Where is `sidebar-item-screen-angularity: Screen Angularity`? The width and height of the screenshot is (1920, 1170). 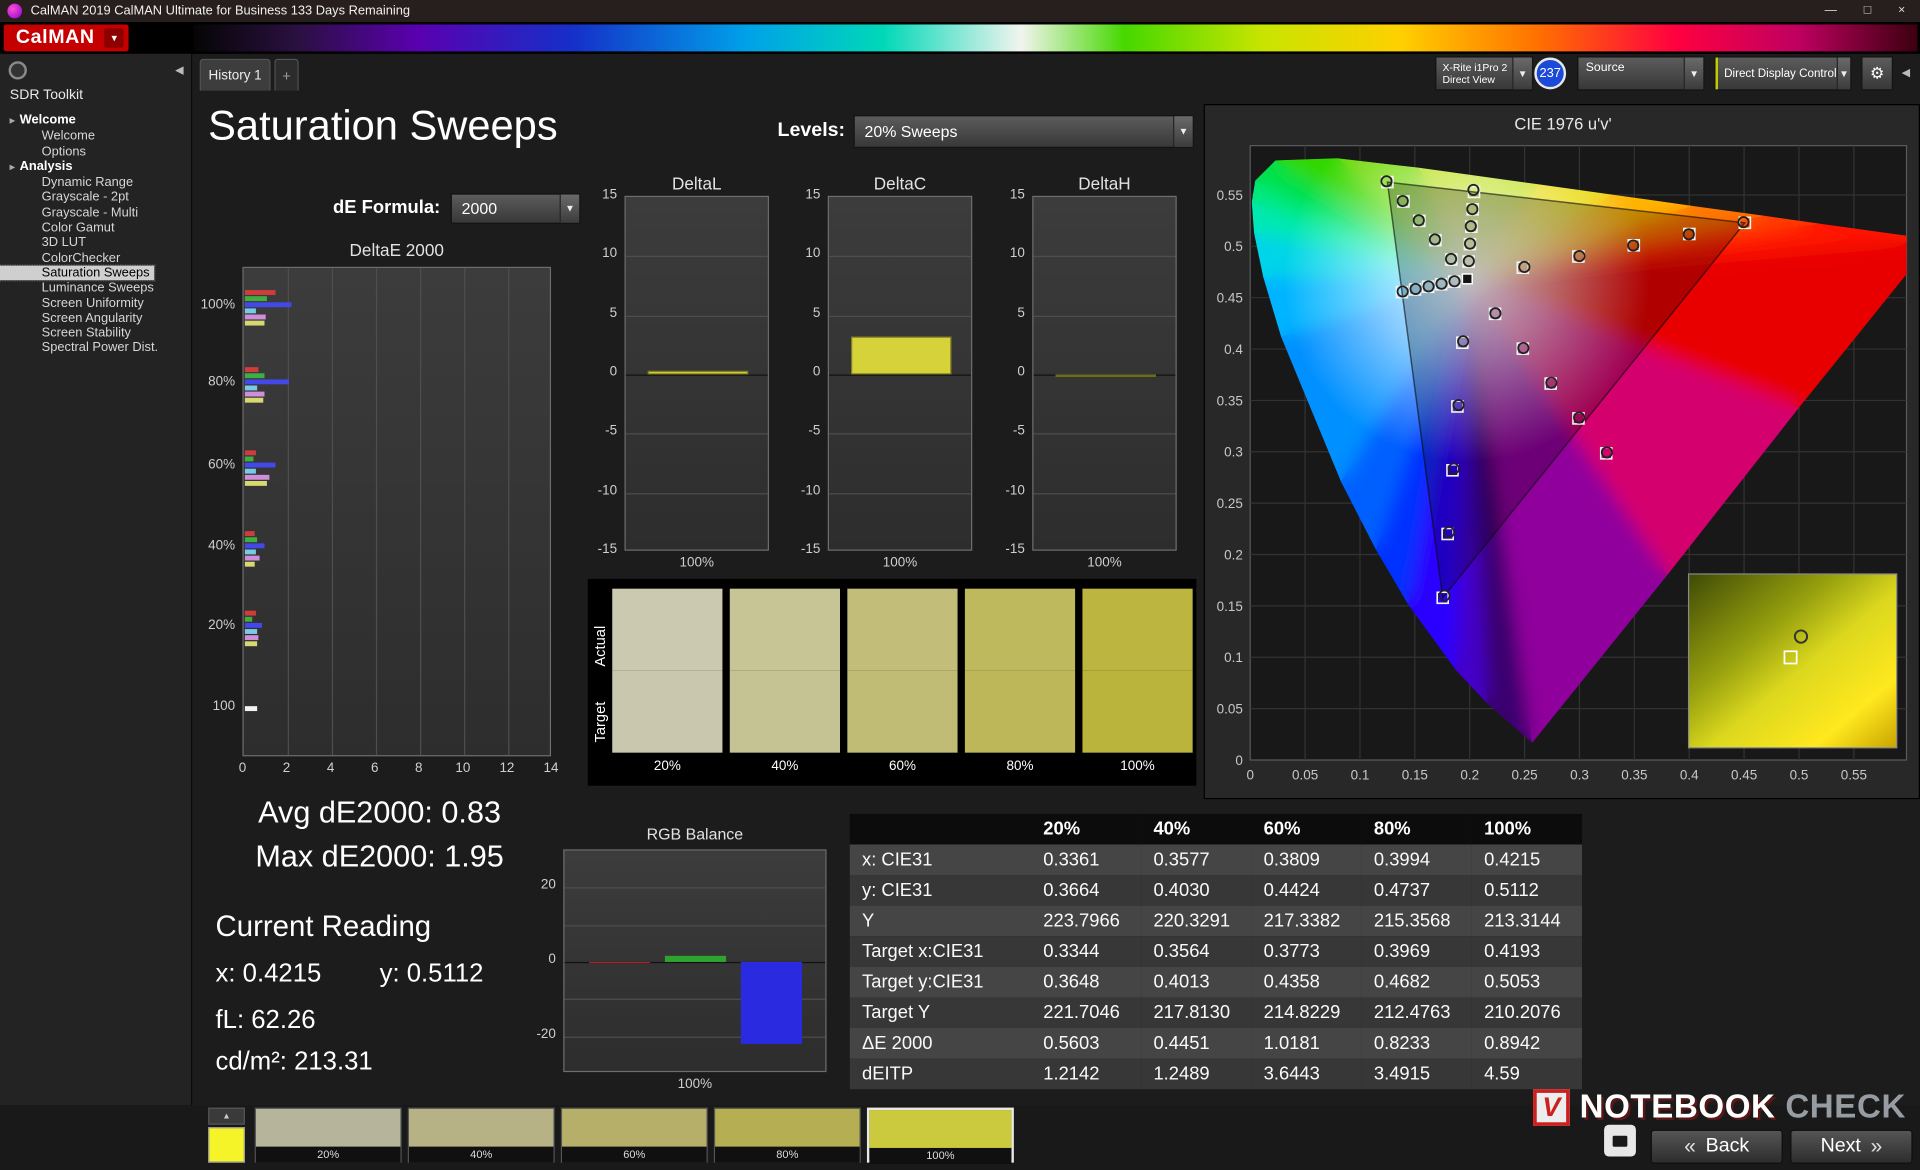 sidebar-item-screen-angularity: Screen Angularity is located at coordinates (96, 318).